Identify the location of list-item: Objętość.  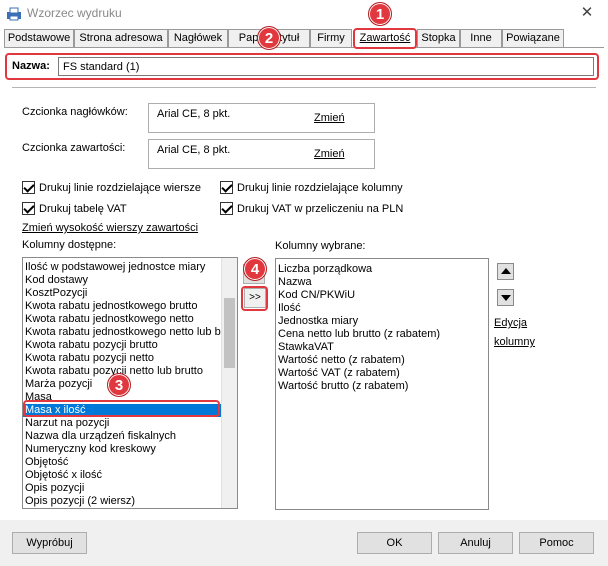
(130, 462).